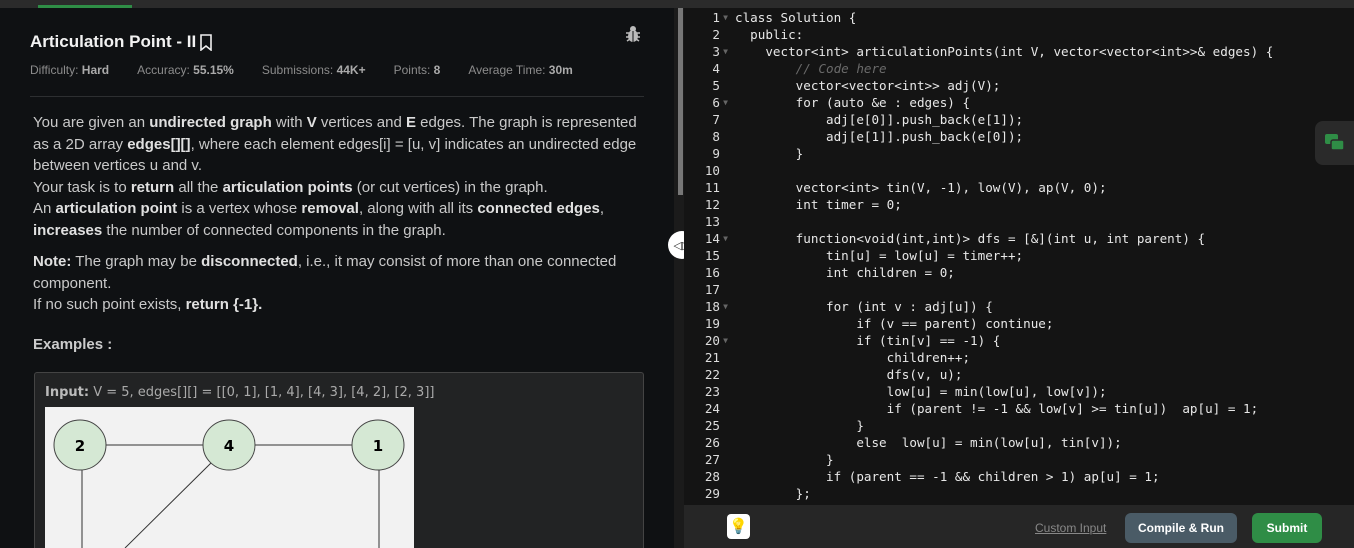  What do you see at coordinates (229, 446) in the screenshot?
I see `graph-node-label: 4` at bounding box center [229, 446].